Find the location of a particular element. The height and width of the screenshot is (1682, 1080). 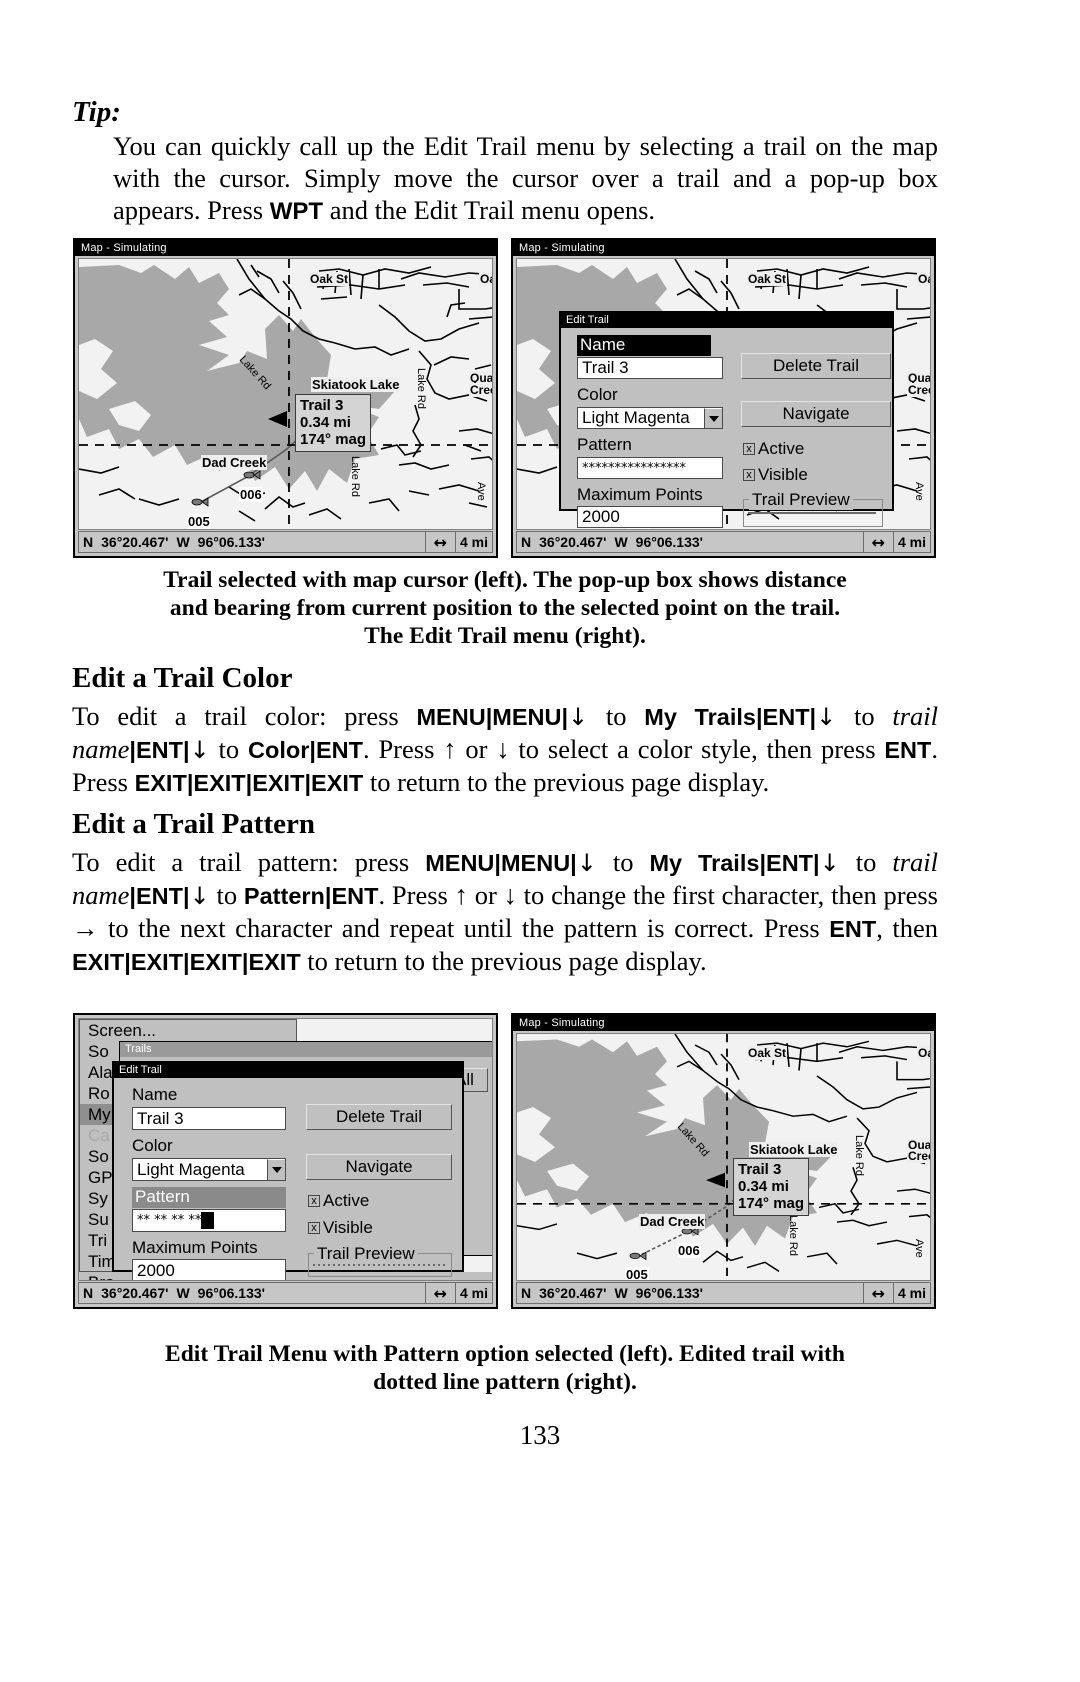

map-label-ave-d: Ave is located at coordinates (919, 1248).